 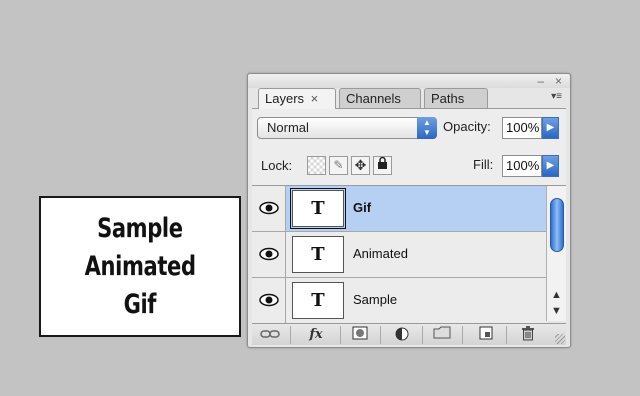 I want to click on sample-line-3: Gif, so click(x=140, y=304).